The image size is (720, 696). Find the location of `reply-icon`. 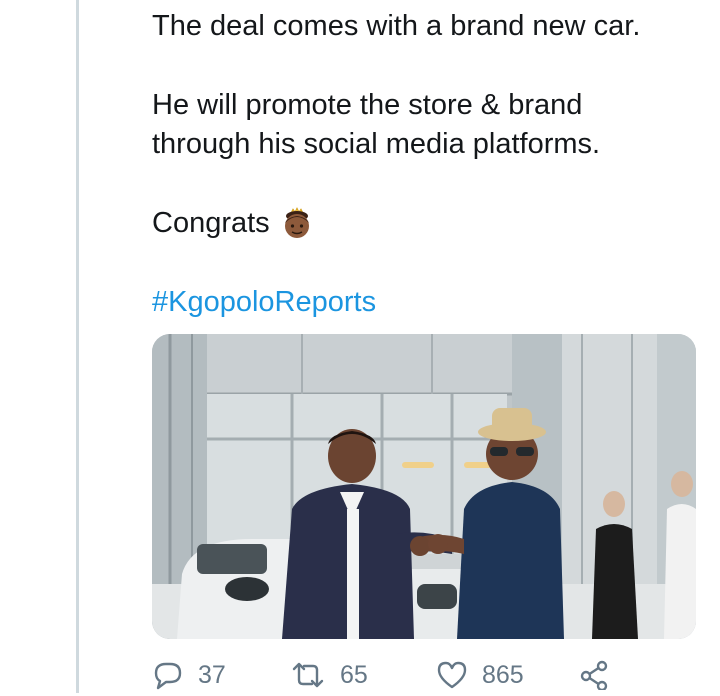

reply-icon is located at coordinates (168, 676).